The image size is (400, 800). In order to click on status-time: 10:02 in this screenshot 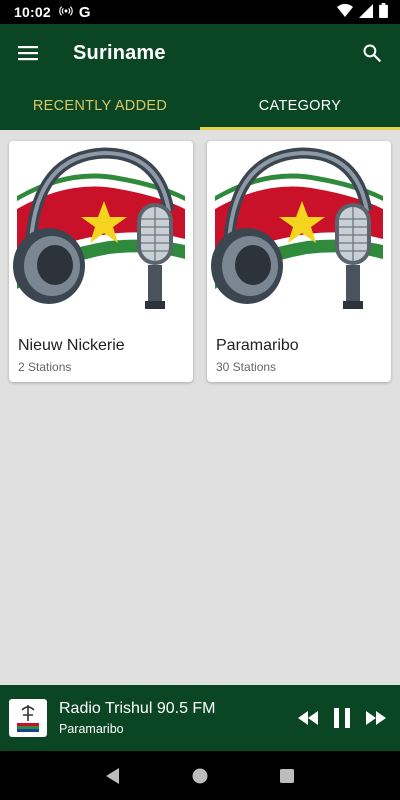, I will do `click(32, 12)`.